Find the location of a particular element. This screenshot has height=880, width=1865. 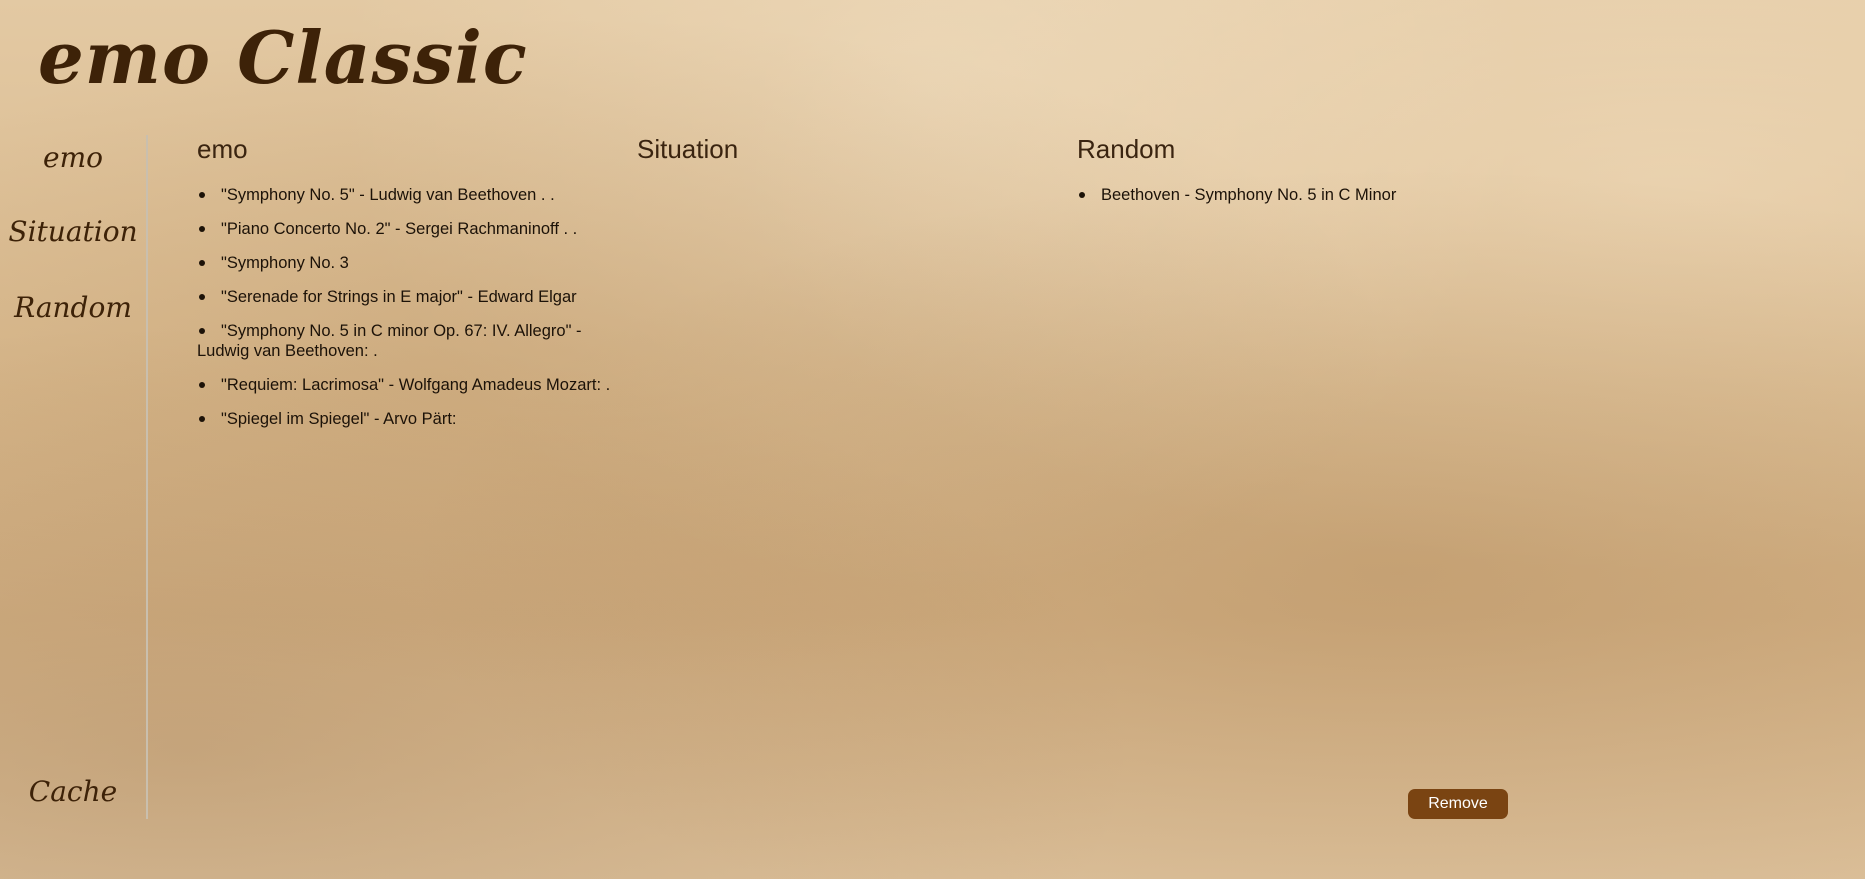

random-heading: Random is located at coordinates (1126, 149).